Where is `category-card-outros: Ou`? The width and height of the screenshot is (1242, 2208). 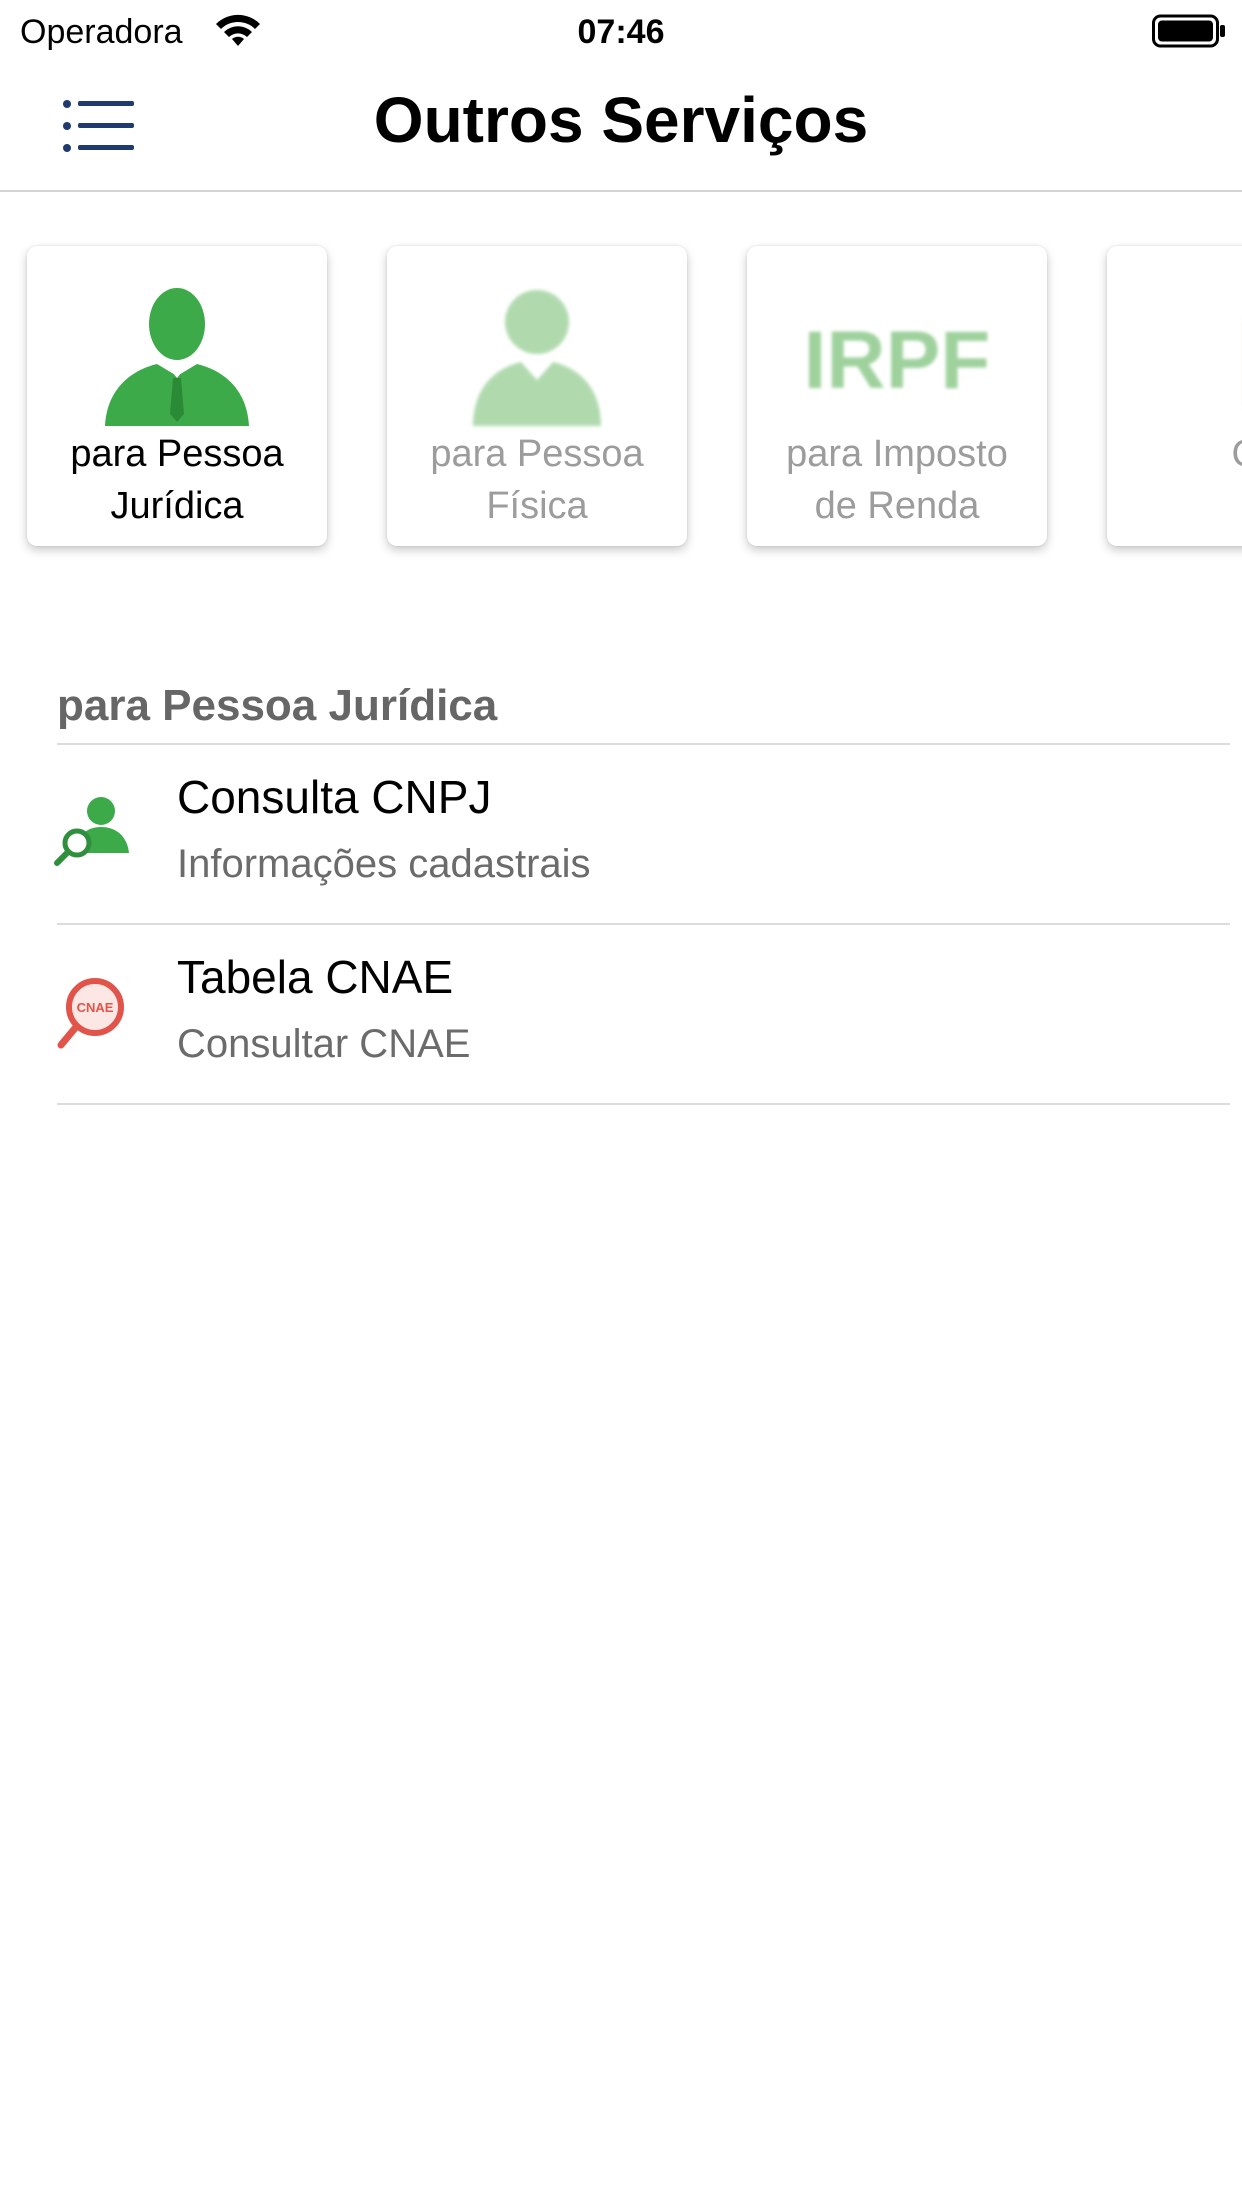 category-card-outros: Ou is located at coordinates (1174, 396).